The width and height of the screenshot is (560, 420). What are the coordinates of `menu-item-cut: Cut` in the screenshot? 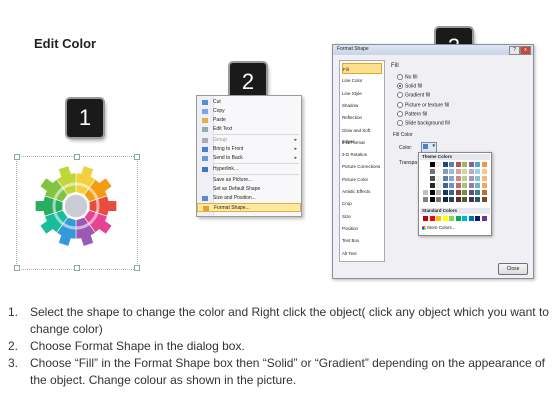 It's located at (249, 102).